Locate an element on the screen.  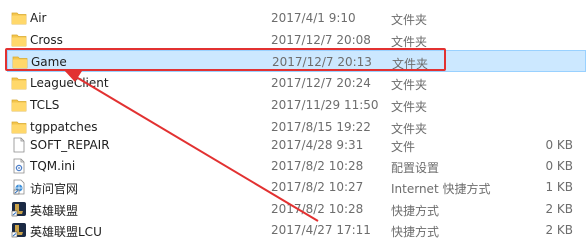
file-date: 2017/8/15 19:22 is located at coordinates (321, 127).